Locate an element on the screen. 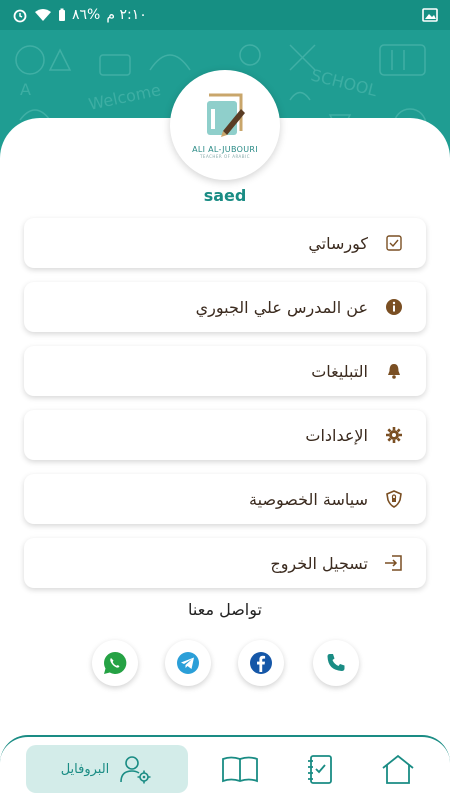 Image resolution: width=450 pixels, height=800 pixels. nav-profile-label: البروفايل is located at coordinates (85, 769).